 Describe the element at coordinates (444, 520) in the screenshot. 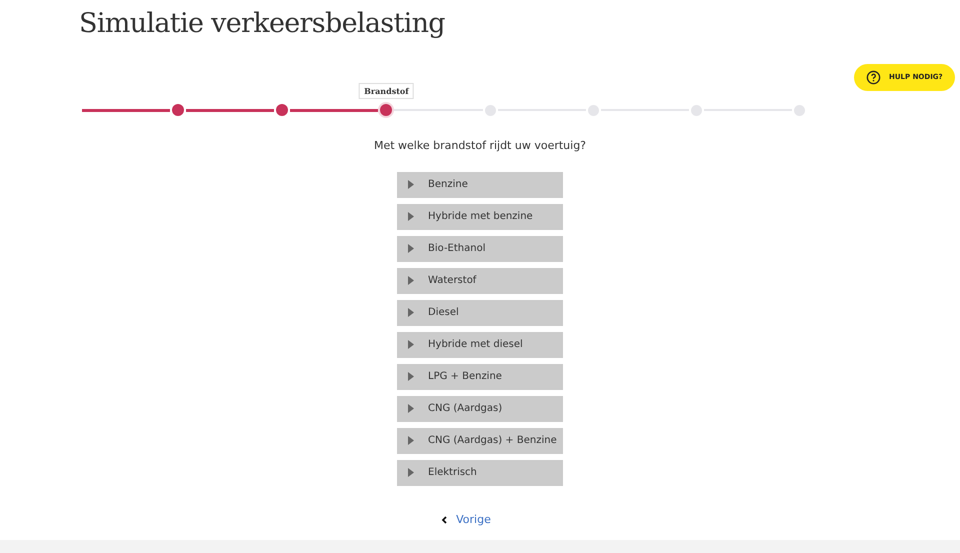

I see `chevron-left-icon` at that location.